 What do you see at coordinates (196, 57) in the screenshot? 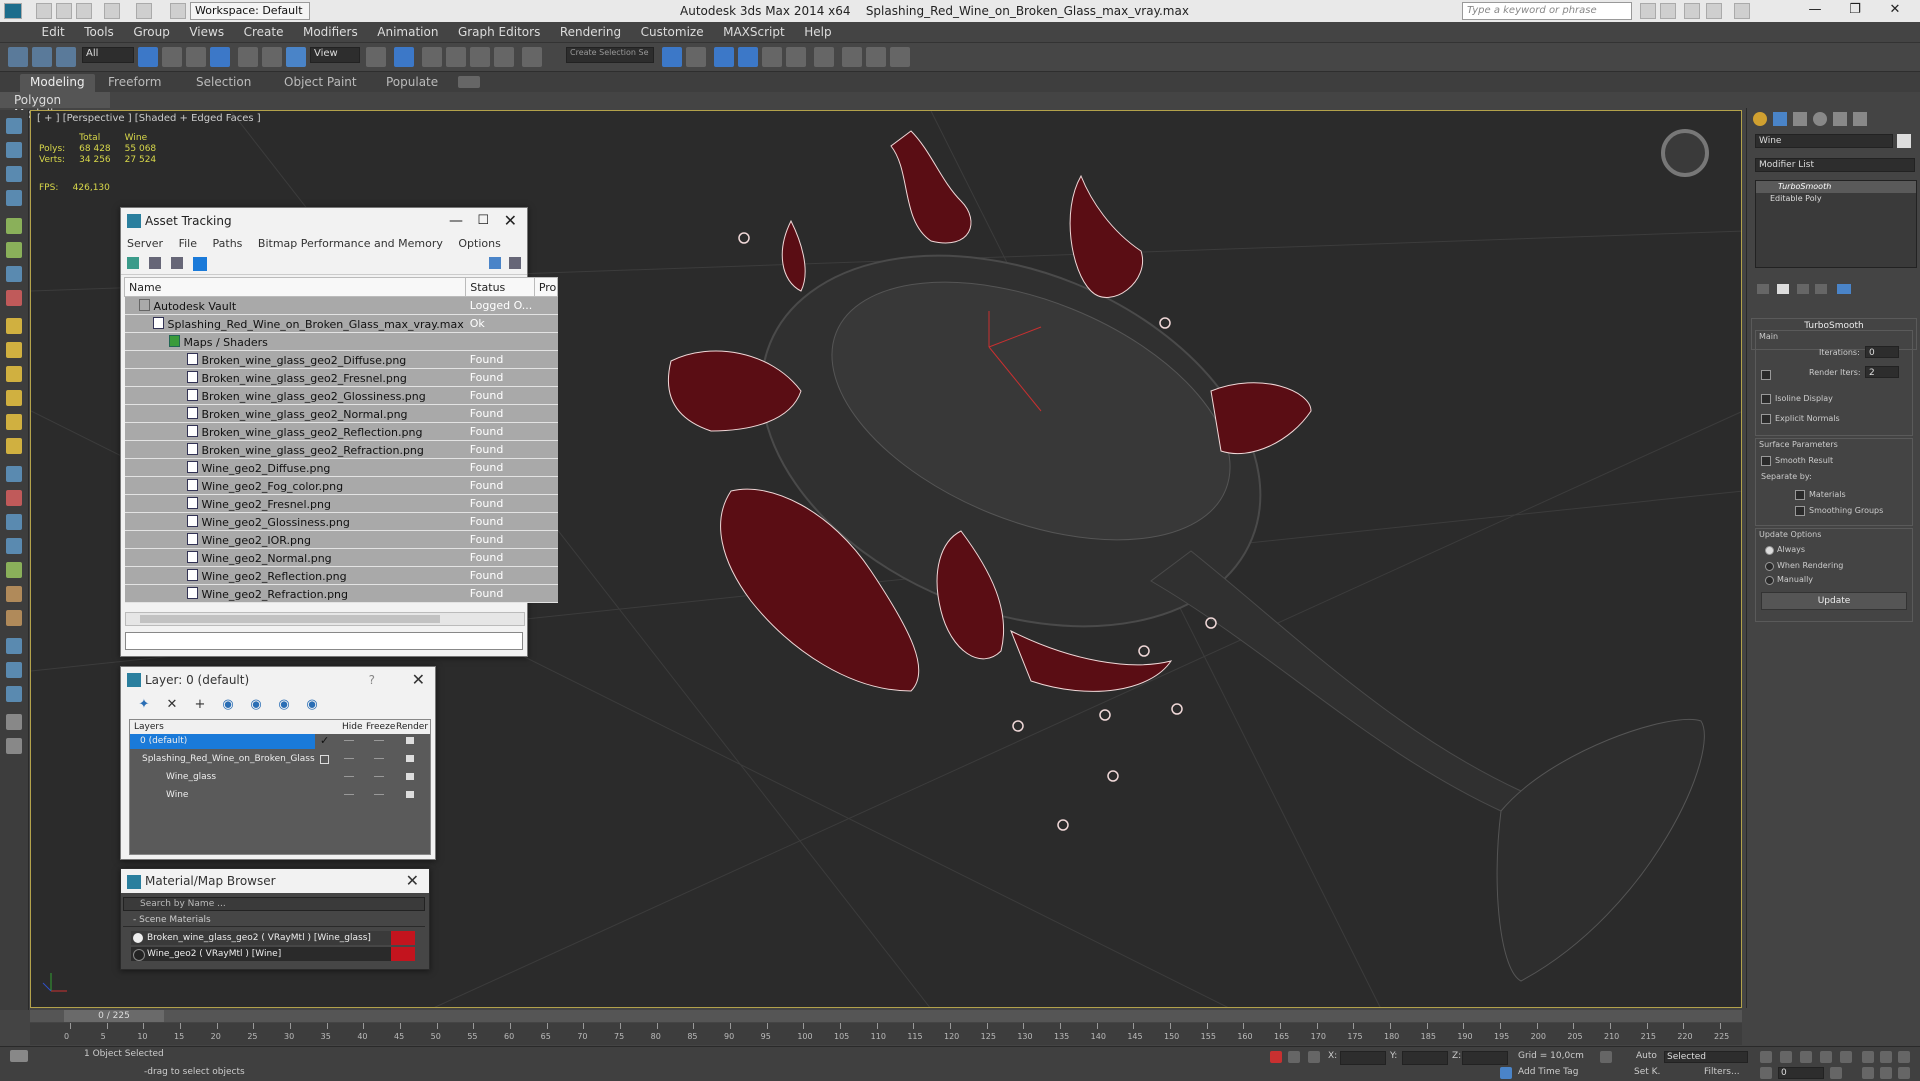
I see `rectangular-selection-icon` at bounding box center [196, 57].